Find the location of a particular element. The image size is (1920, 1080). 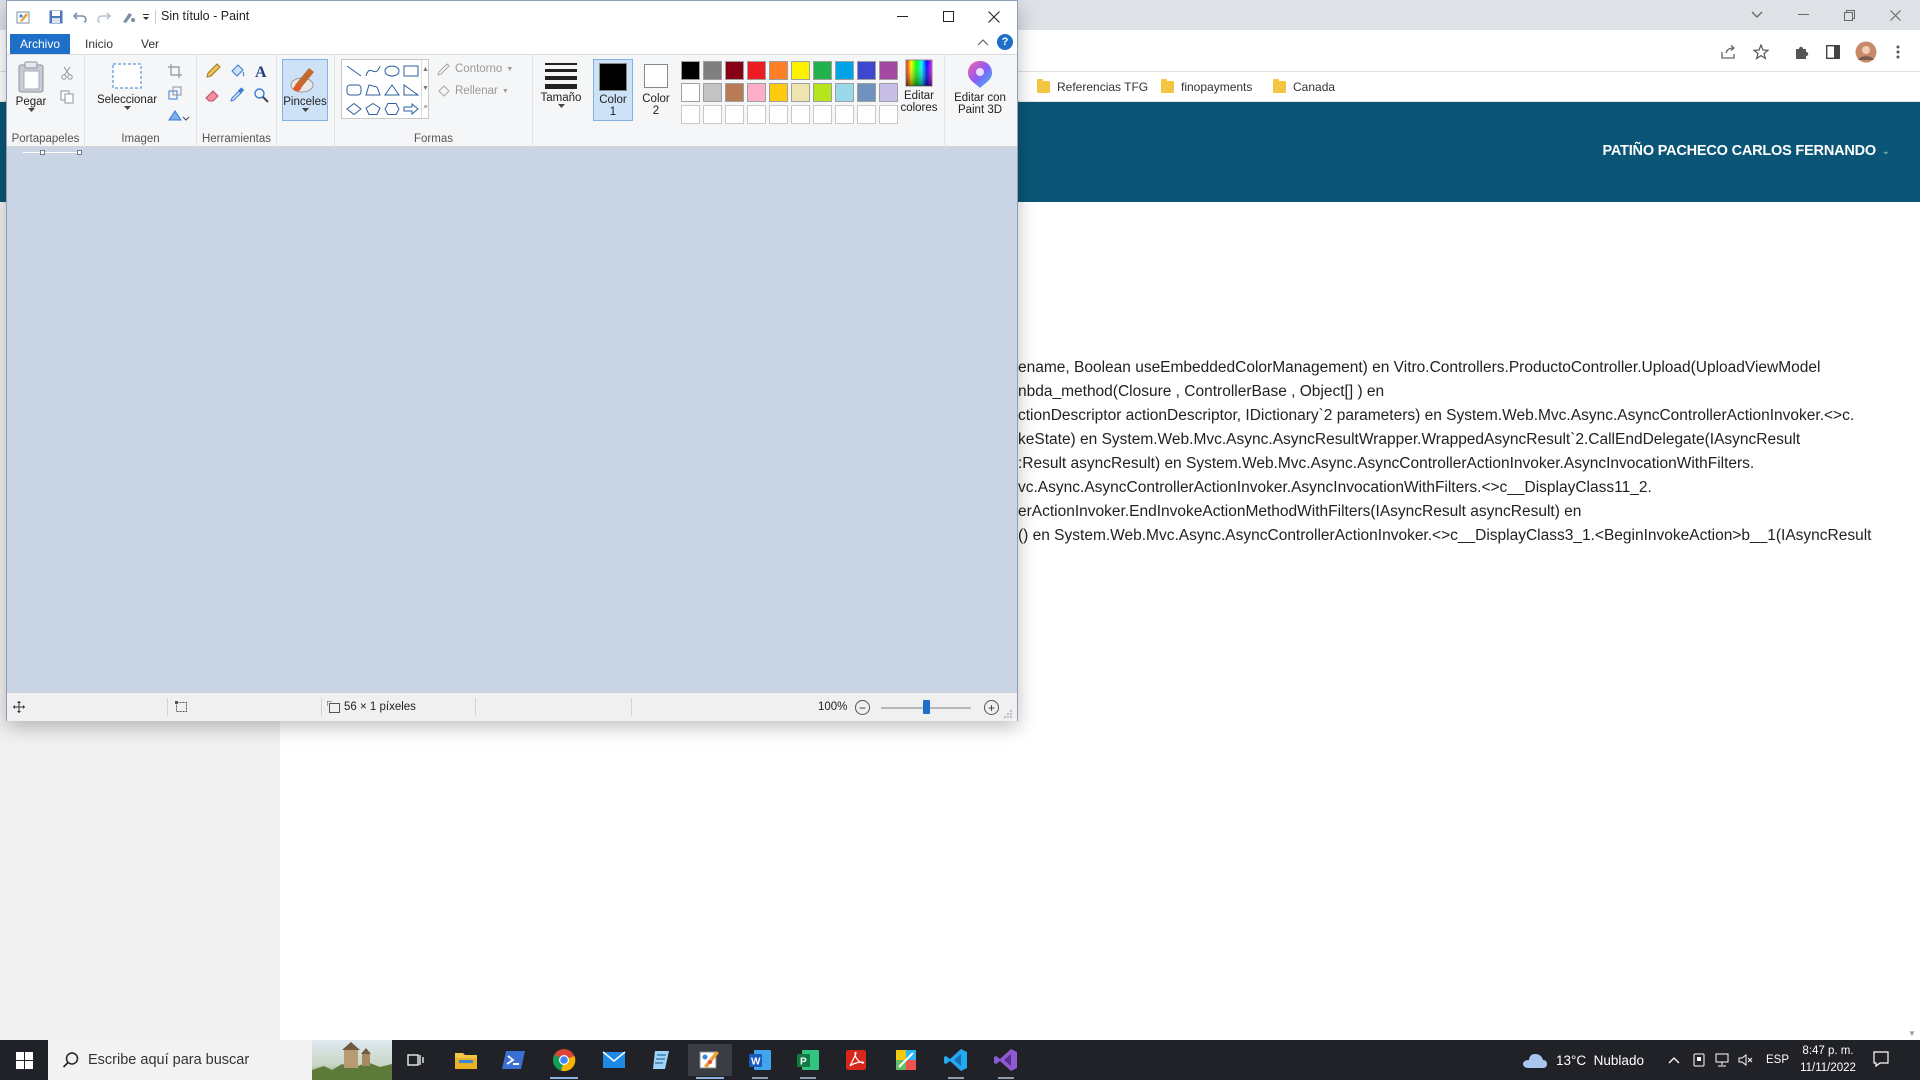

browser-minimize-button is located at coordinates (1803, 15).